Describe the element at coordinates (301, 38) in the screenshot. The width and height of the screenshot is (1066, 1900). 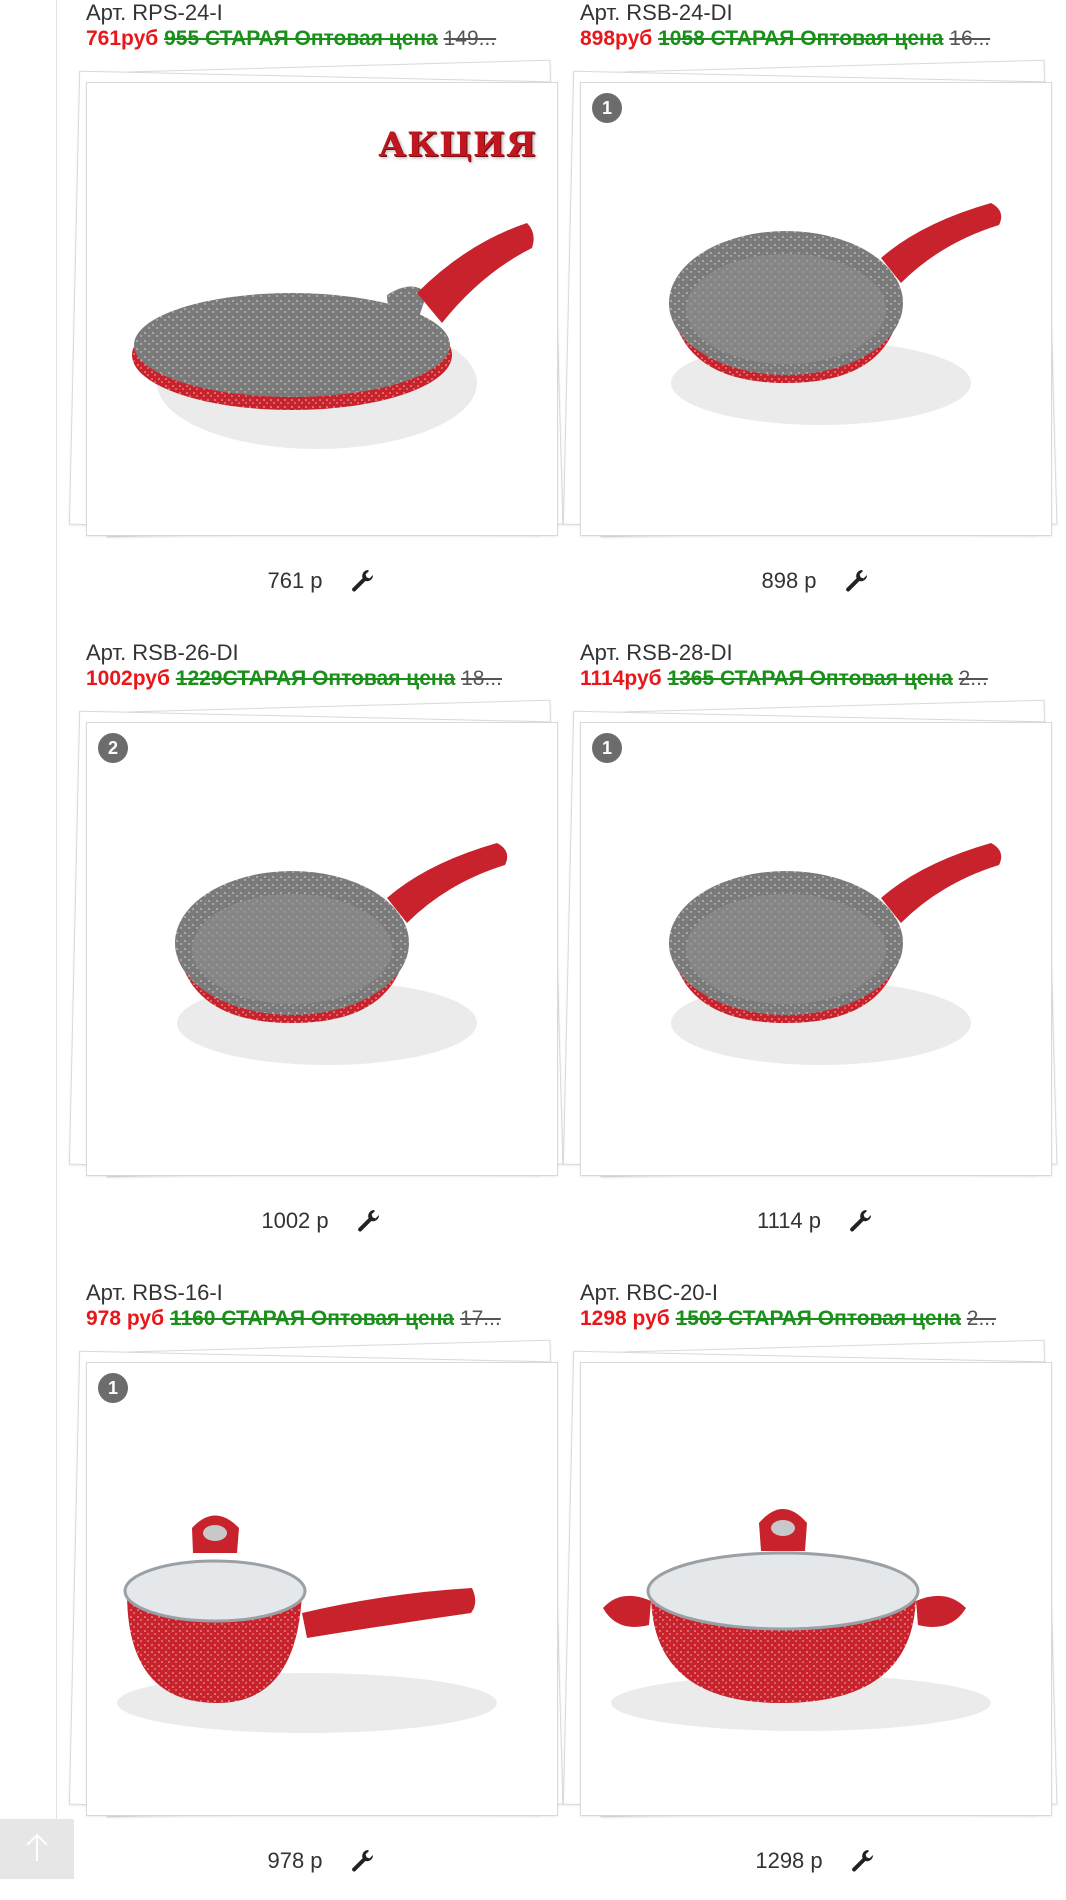
I see `price-old-wholesale: 955 СТАРАЯ Оптовая цена` at that location.